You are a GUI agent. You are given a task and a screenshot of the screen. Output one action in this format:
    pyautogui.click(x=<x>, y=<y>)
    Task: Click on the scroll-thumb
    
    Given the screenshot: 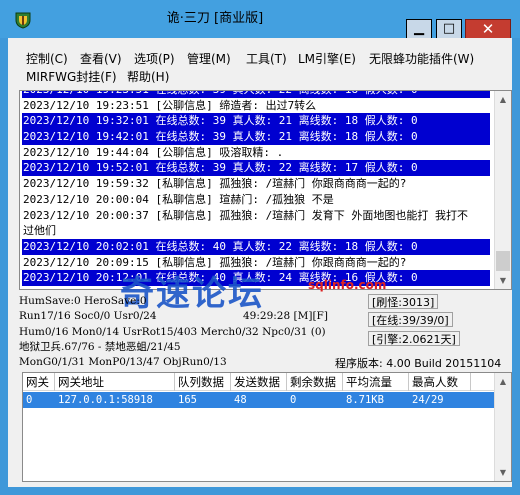 What is the action you would take?
    pyautogui.click(x=503, y=261)
    